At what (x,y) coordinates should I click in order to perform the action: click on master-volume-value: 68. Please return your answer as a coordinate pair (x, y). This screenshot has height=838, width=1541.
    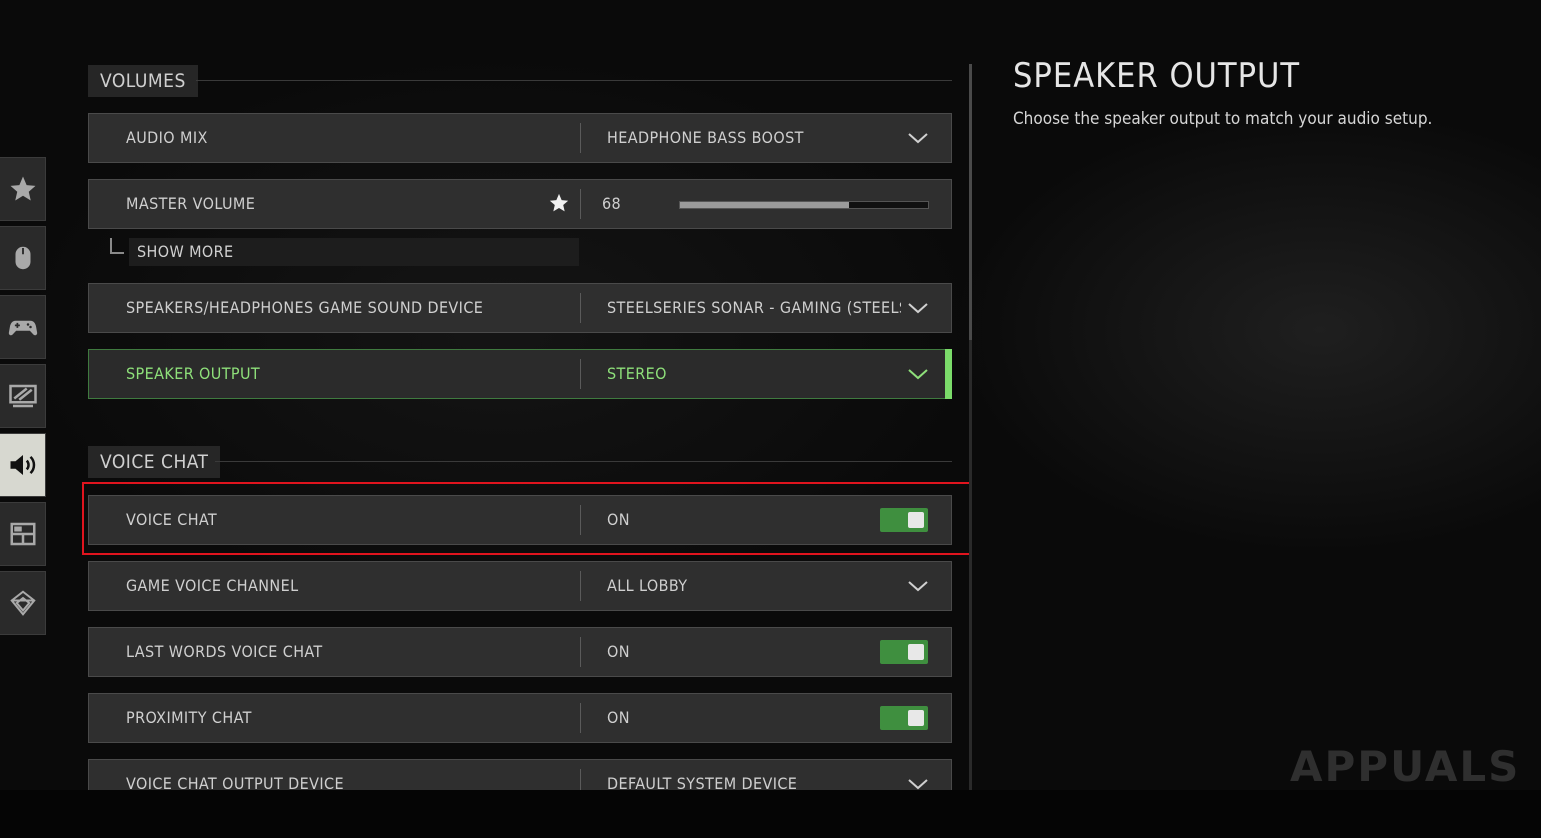
    Looking at the image, I should click on (612, 203).